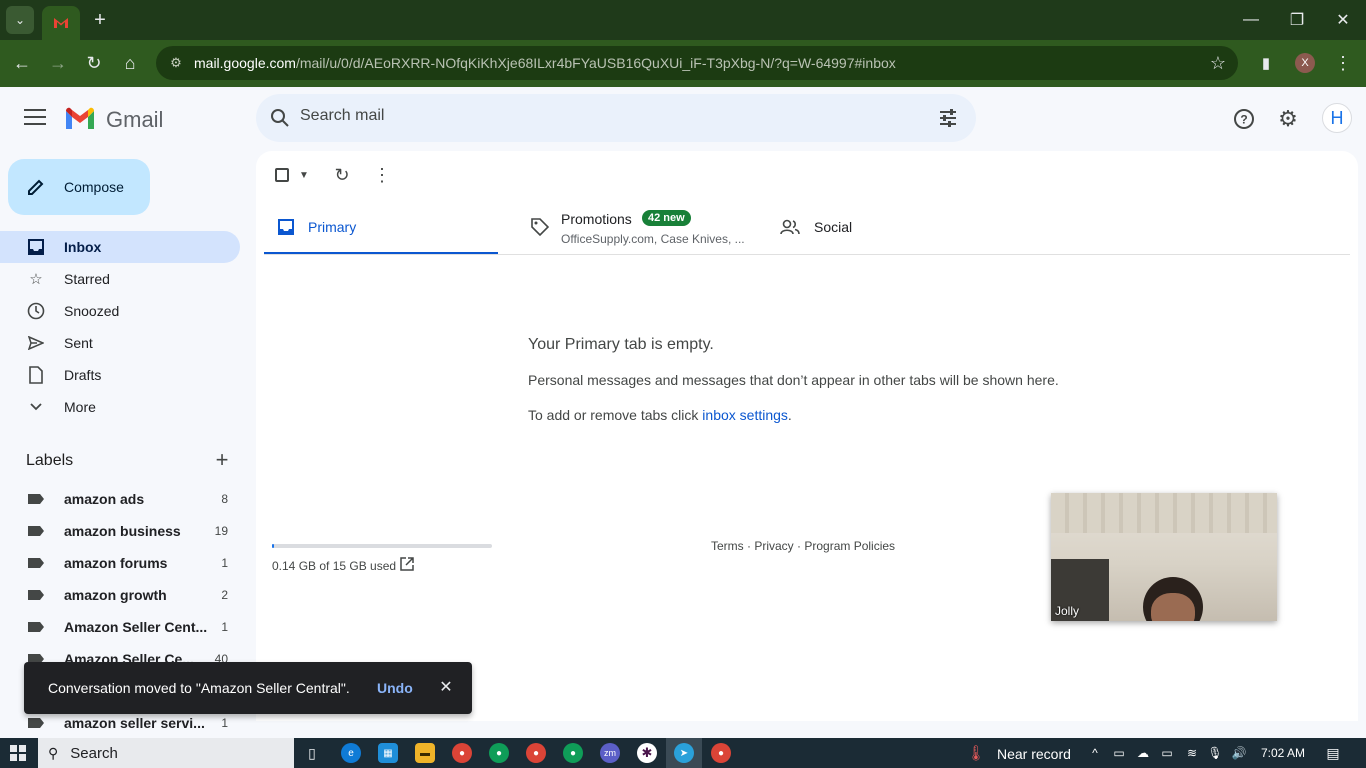  I want to click on refresh-icon: ↻, so click(342, 175).